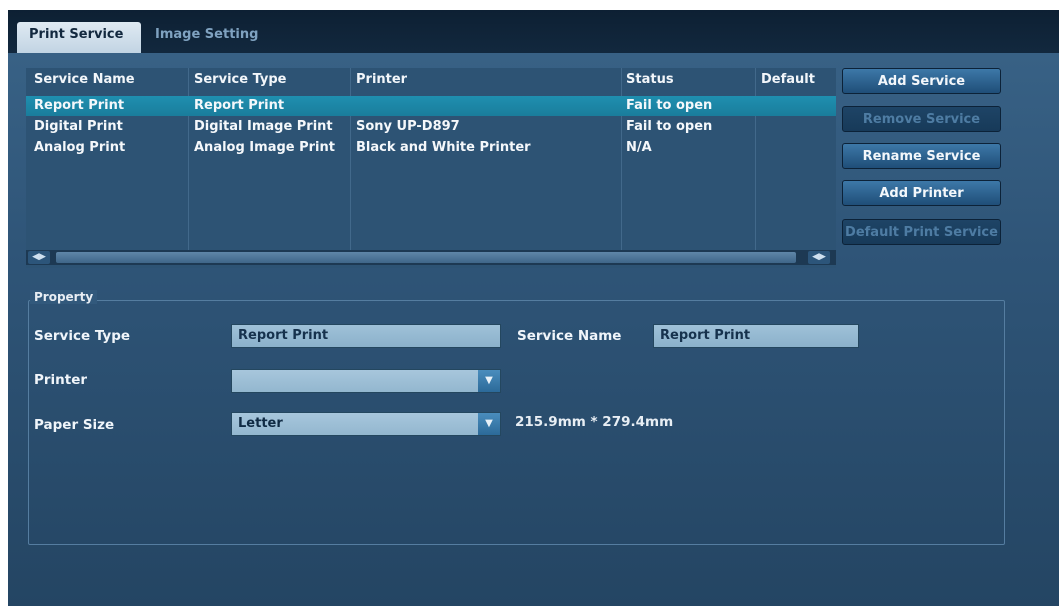 The height and width of the screenshot is (606, 1059). What do you see at coordinates (239, 106) in the screenshot?
I see `table-cell-service-type: Report Print` at bounding box center [239, 106].